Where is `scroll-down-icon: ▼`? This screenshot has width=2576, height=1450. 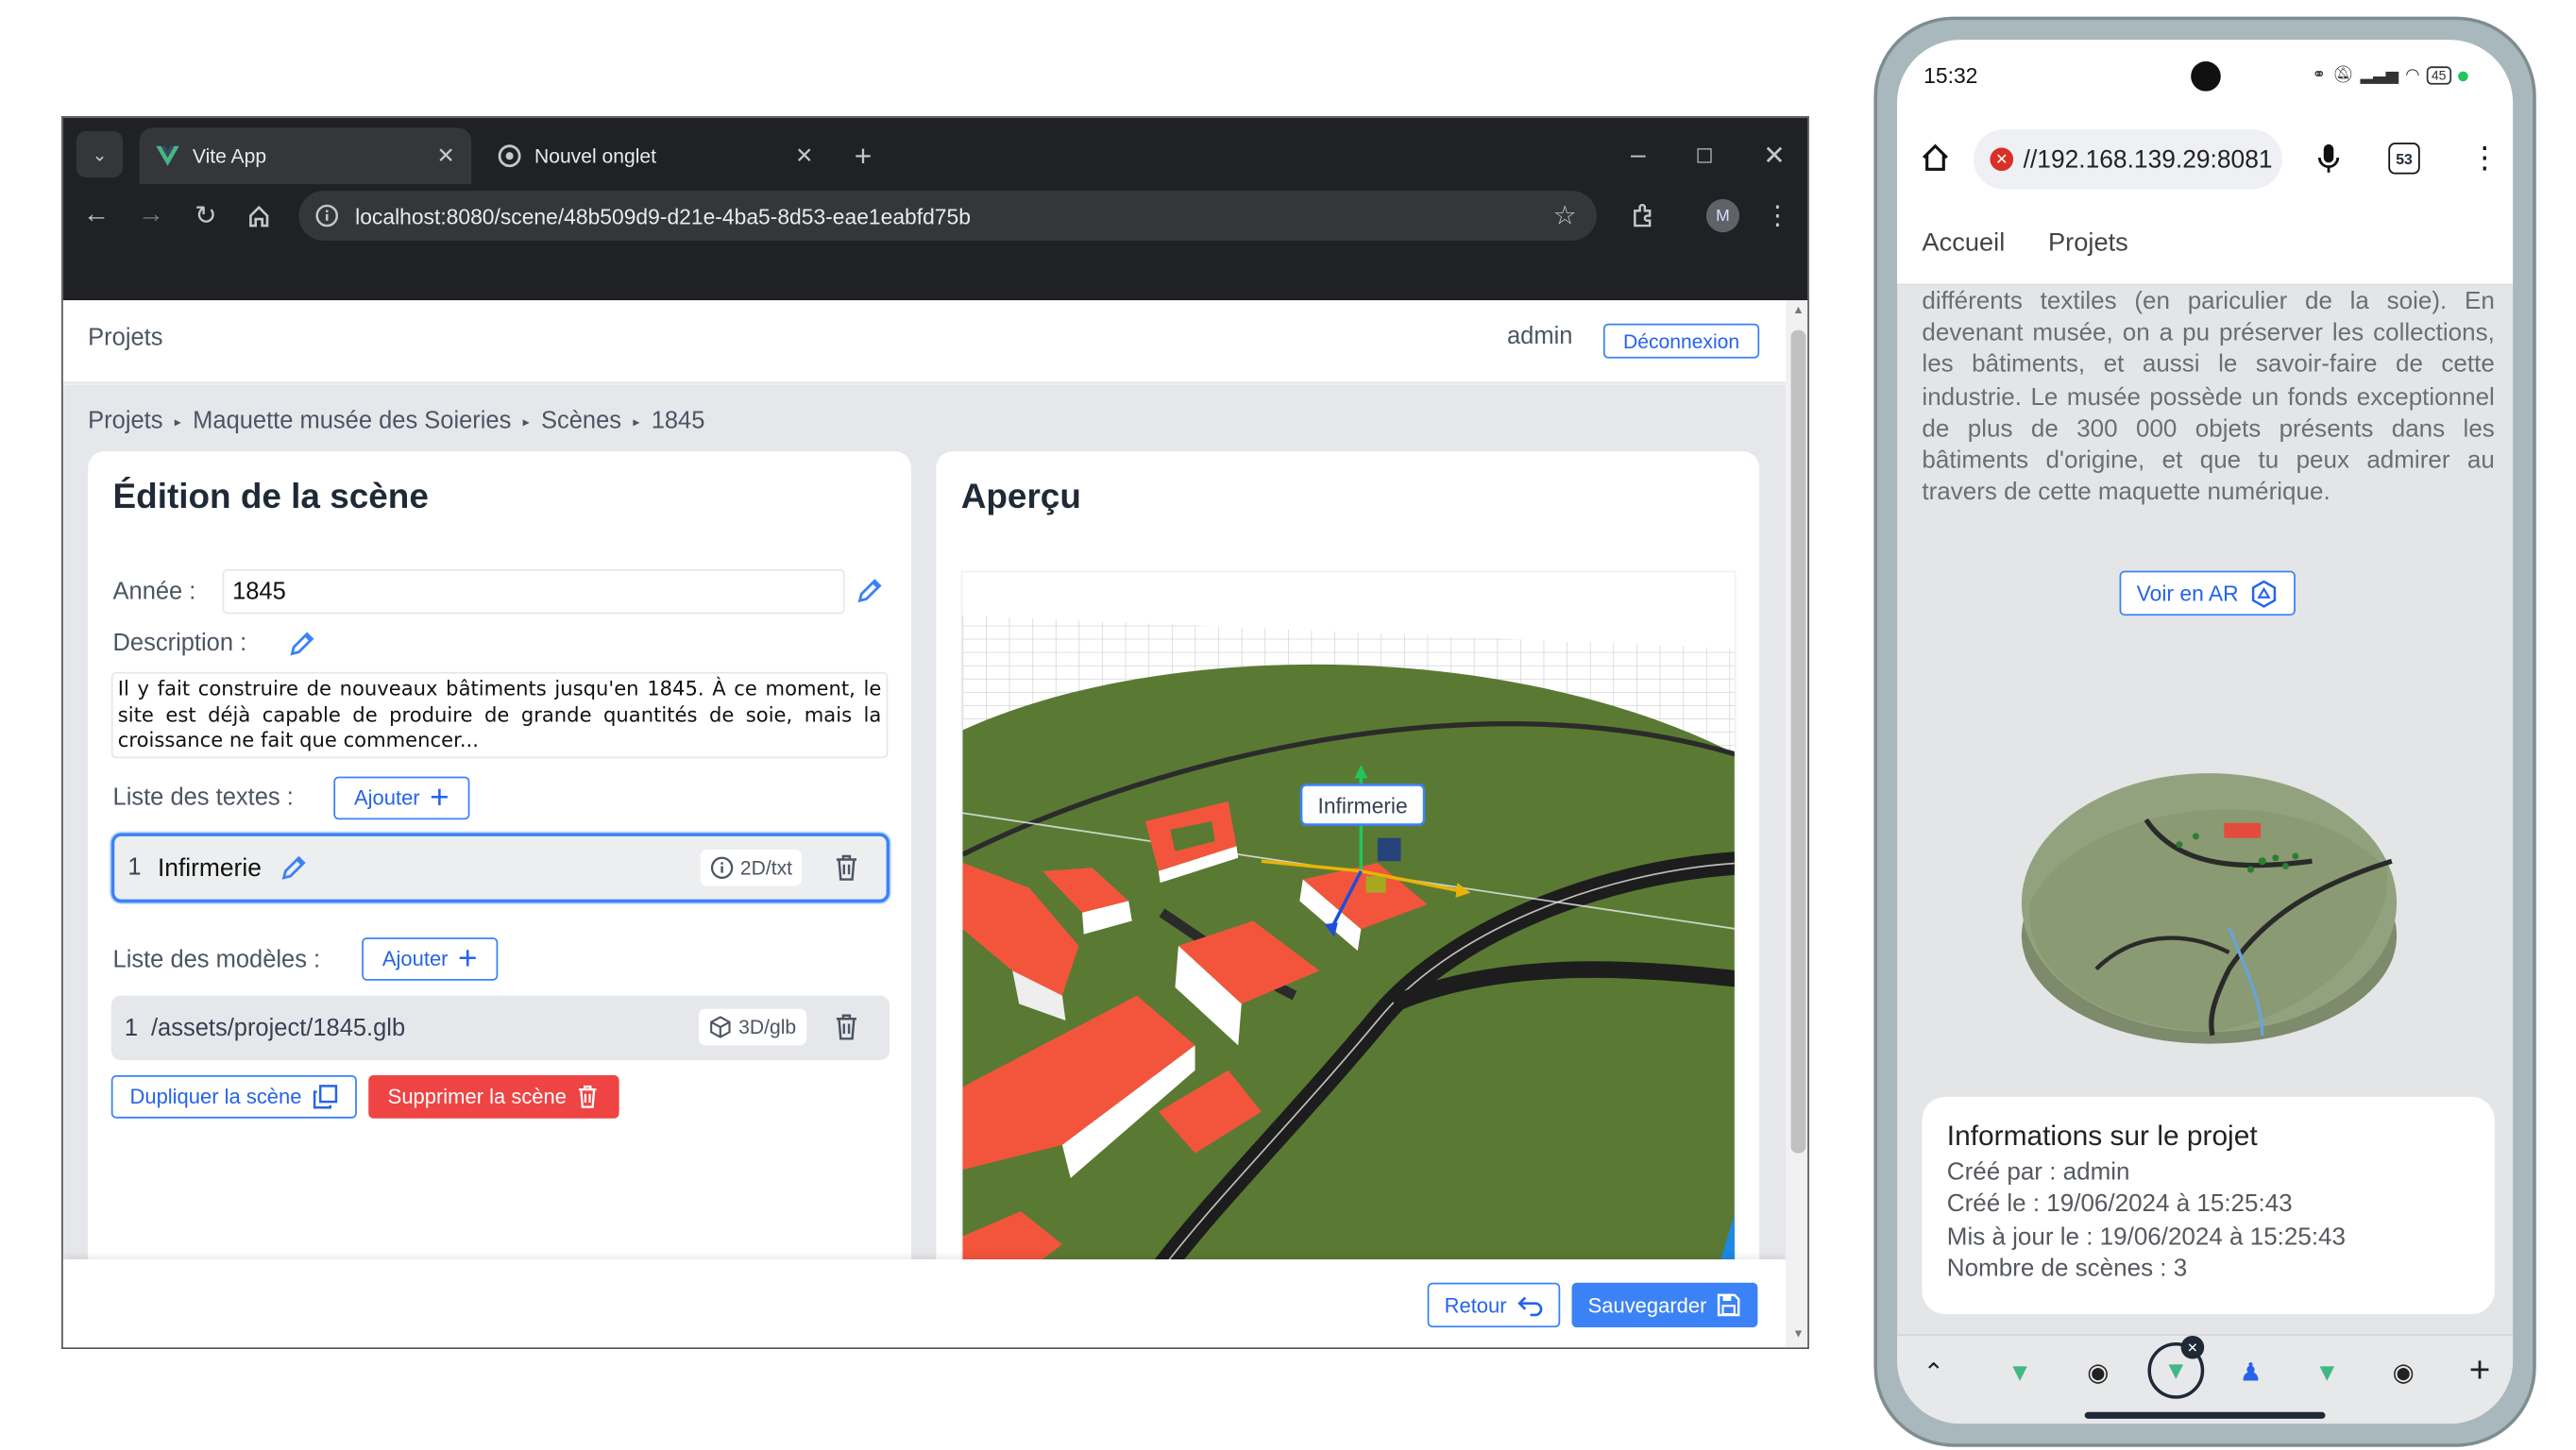 scroll-down-icon: ▼ is located at coordinates (1798, 1334).